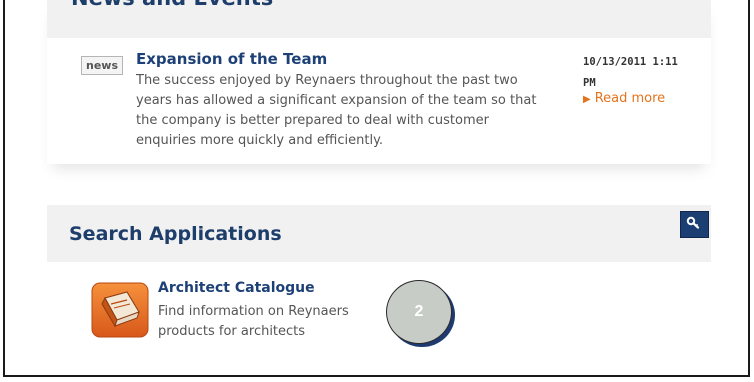 The height and width of the screenshot is (382, 754). I want to click on news-date-line1: 10/13/2011 1:11, so click(630, 62).